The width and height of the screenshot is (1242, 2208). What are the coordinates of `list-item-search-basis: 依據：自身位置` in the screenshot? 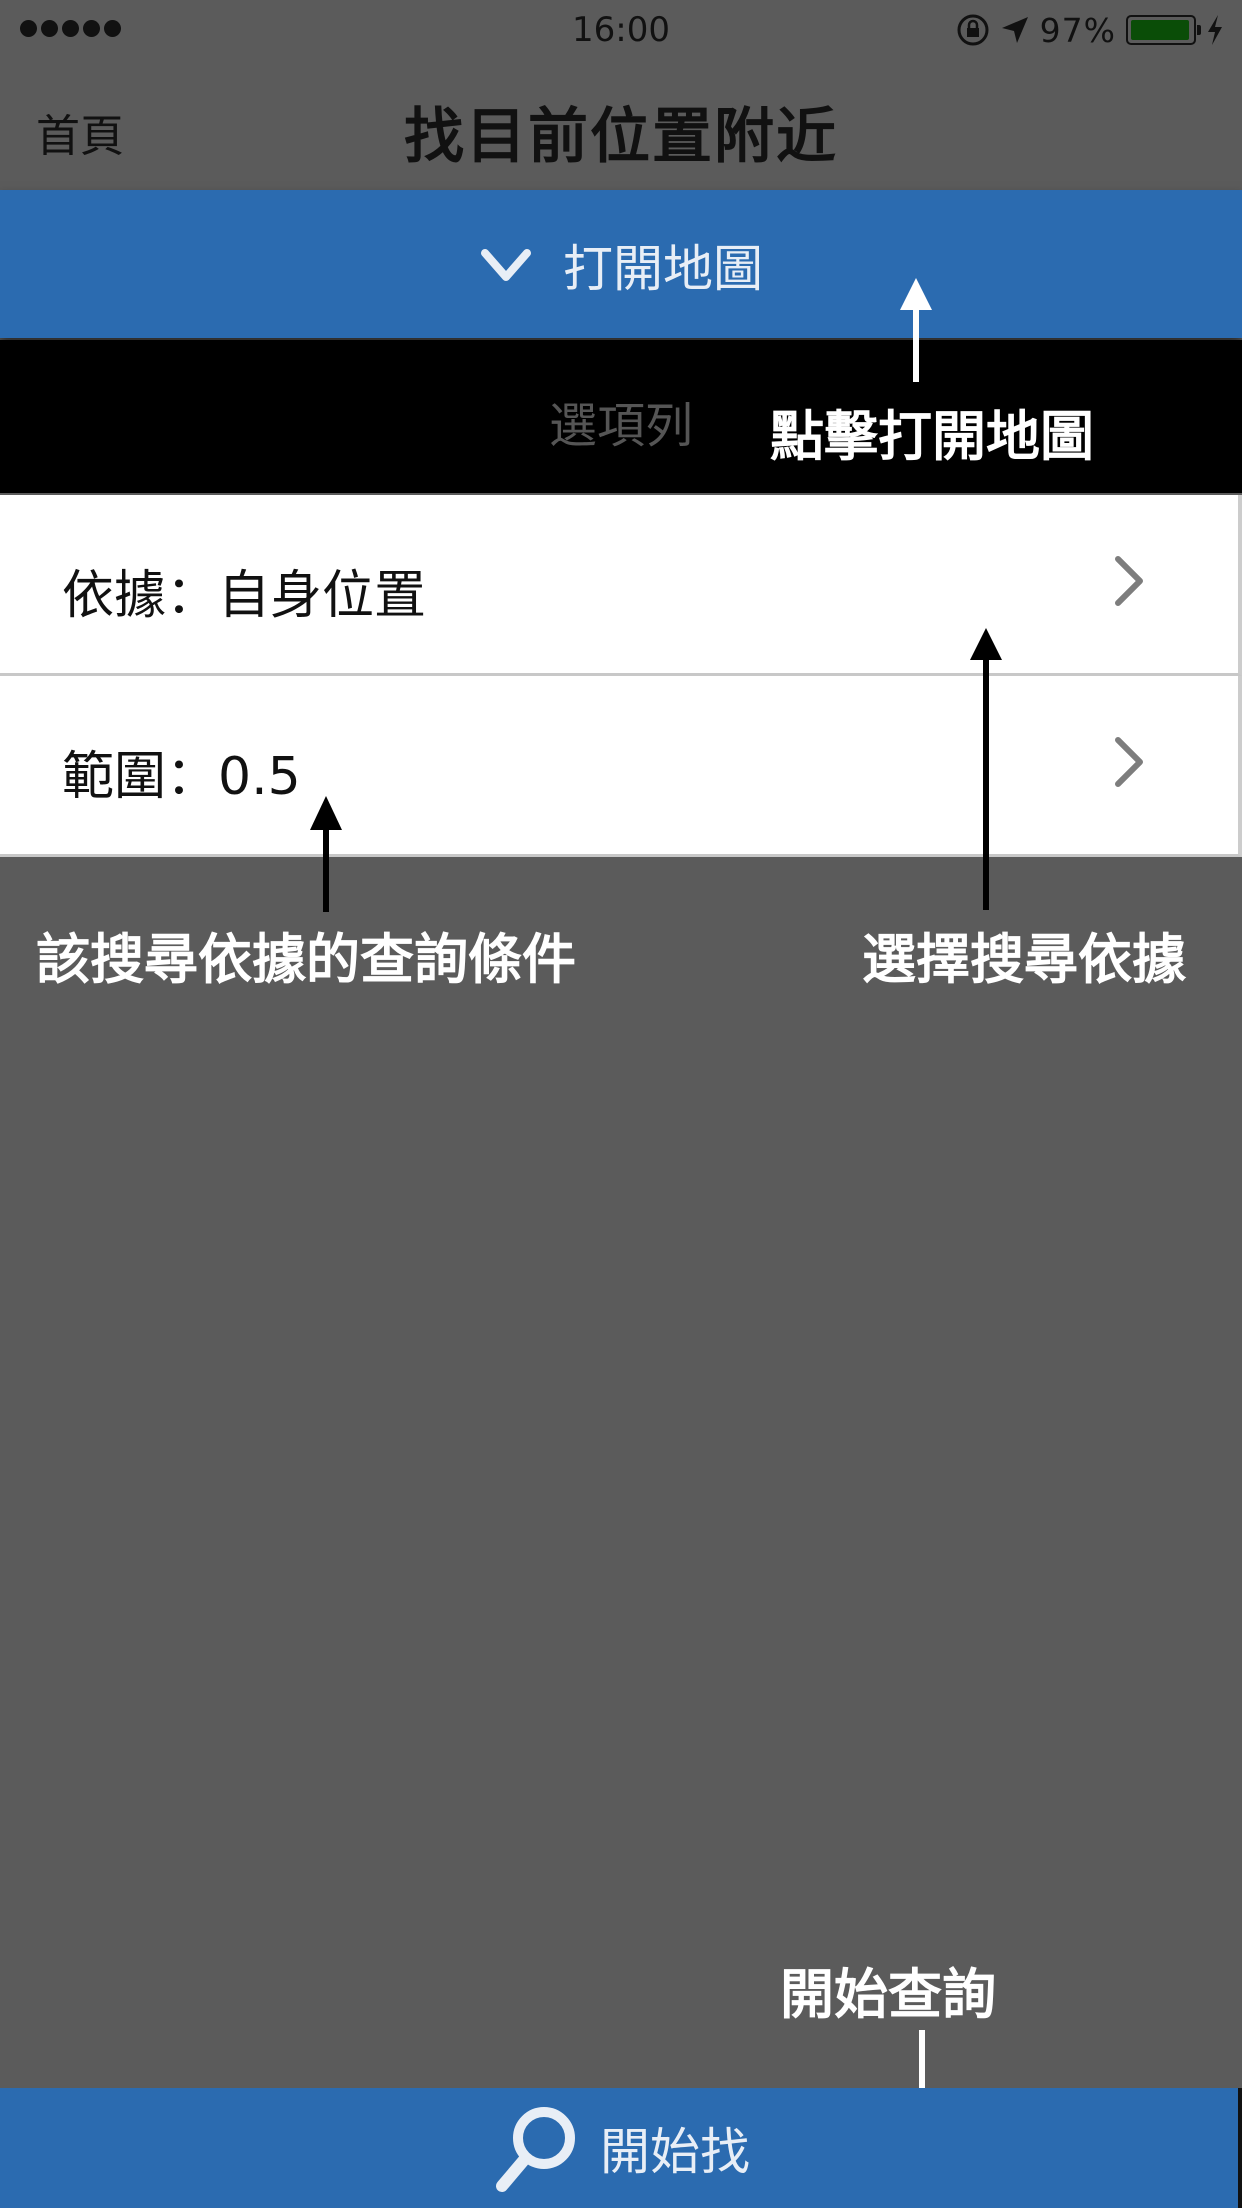 It's located at (621, 585).